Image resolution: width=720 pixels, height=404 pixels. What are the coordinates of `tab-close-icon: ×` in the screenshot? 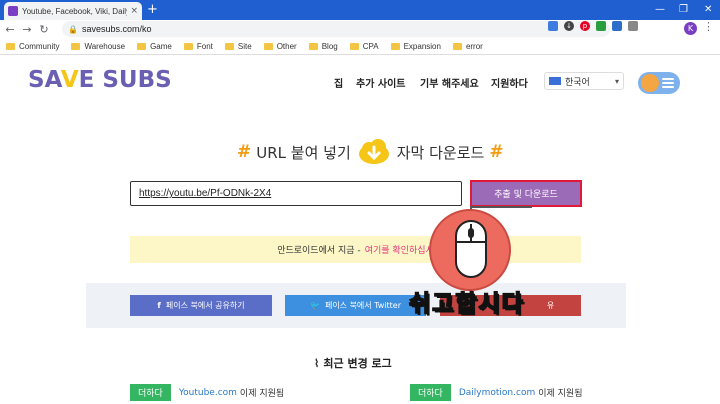 It's located at (134, 11).